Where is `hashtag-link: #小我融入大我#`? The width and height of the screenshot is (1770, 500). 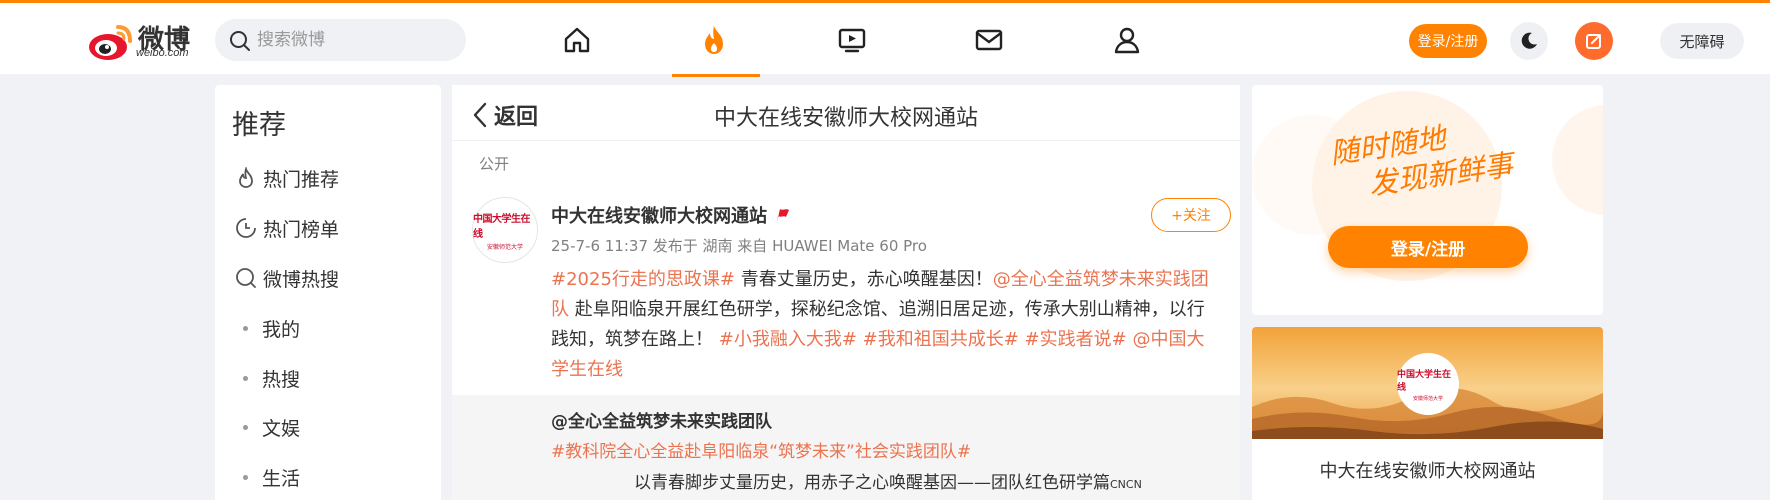
hashtag-link: #小我融入大我# is located at coordinates (788, 339).